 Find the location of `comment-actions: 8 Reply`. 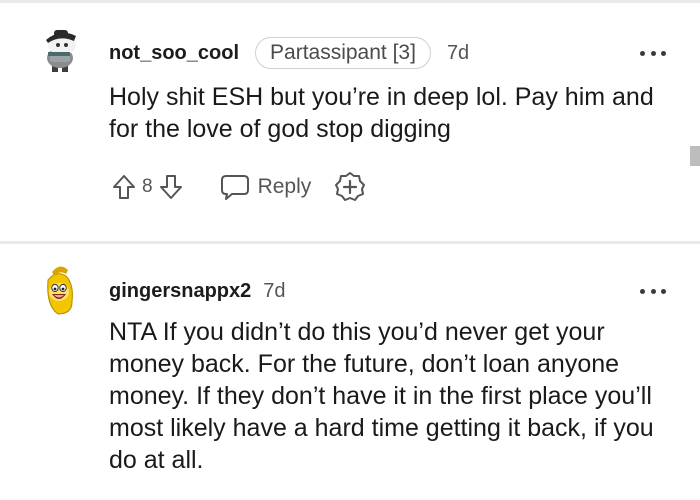

comment-actions: 8 Reply is located at coordinates (238, 187).